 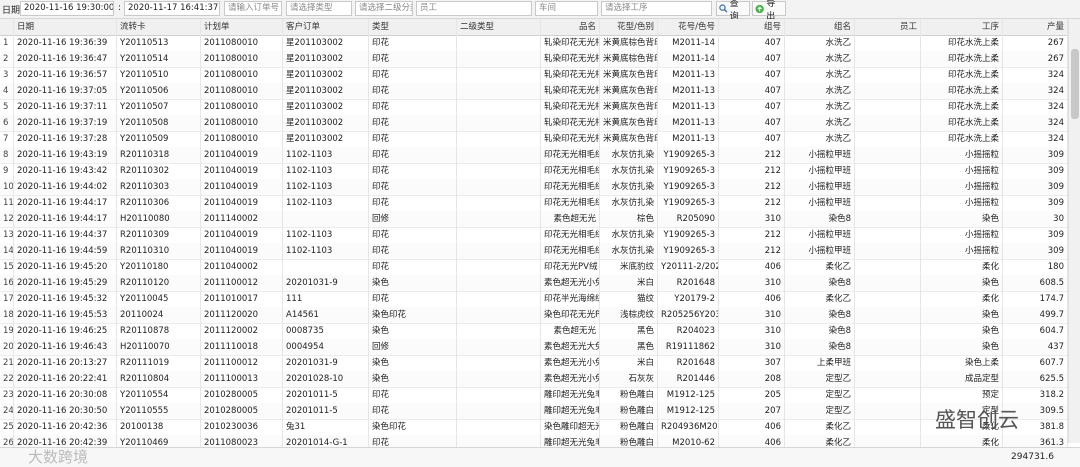 I want to click on cell-plan-sheet: 2011110018, so click(x=242, y=347).